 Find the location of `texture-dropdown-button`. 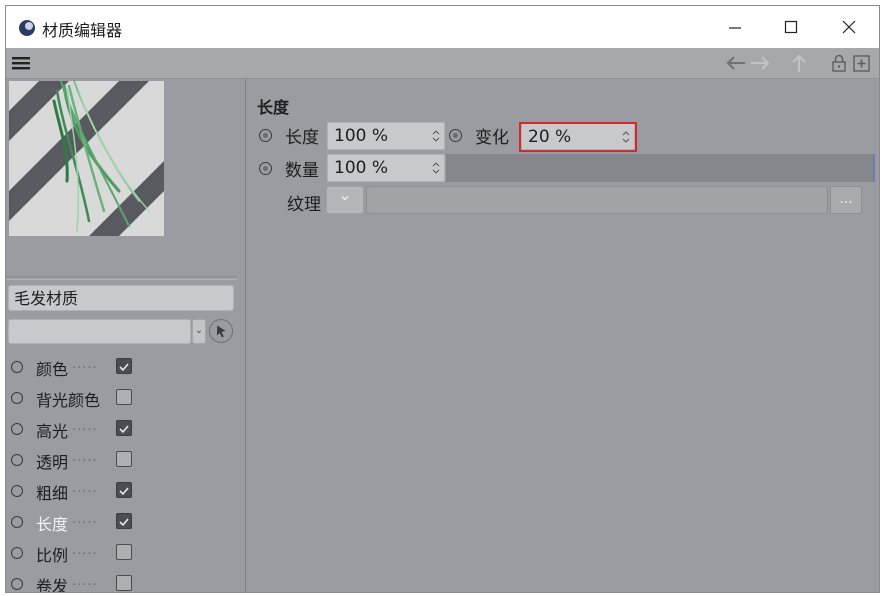

texture-dropdown-button is located at coordinates (345, 200).